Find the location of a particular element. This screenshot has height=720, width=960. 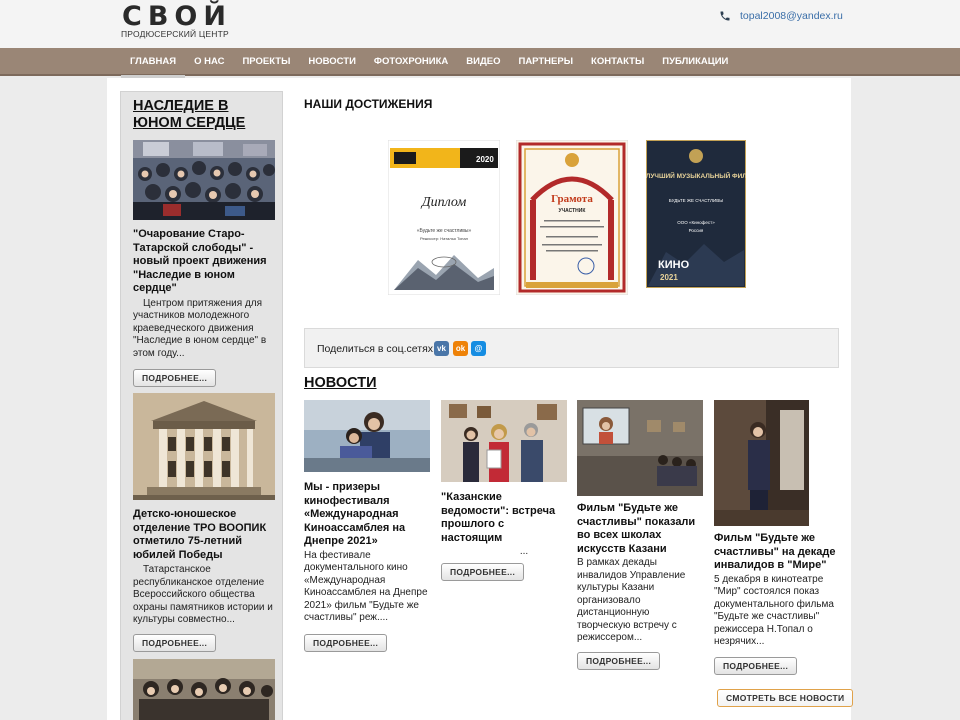

group-photo is located at coordinates (204, 689).